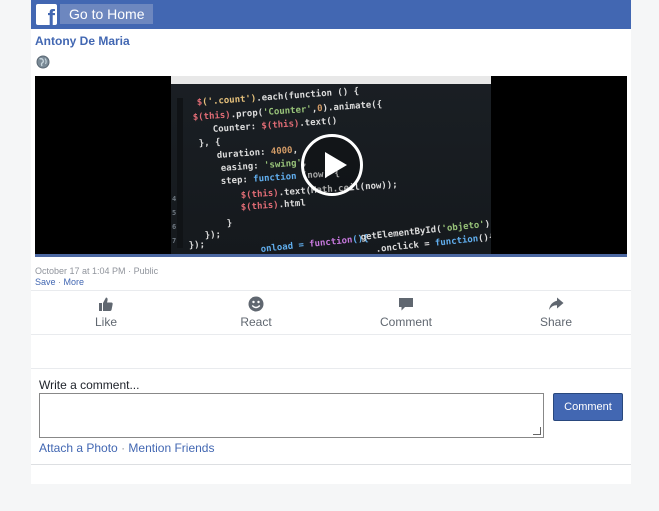 The image size is (659, 511). What do you see at coordinates (46, 14) in the screenshot?
I see `facebook-logo-icon: f` at bounding box center [46, 14].